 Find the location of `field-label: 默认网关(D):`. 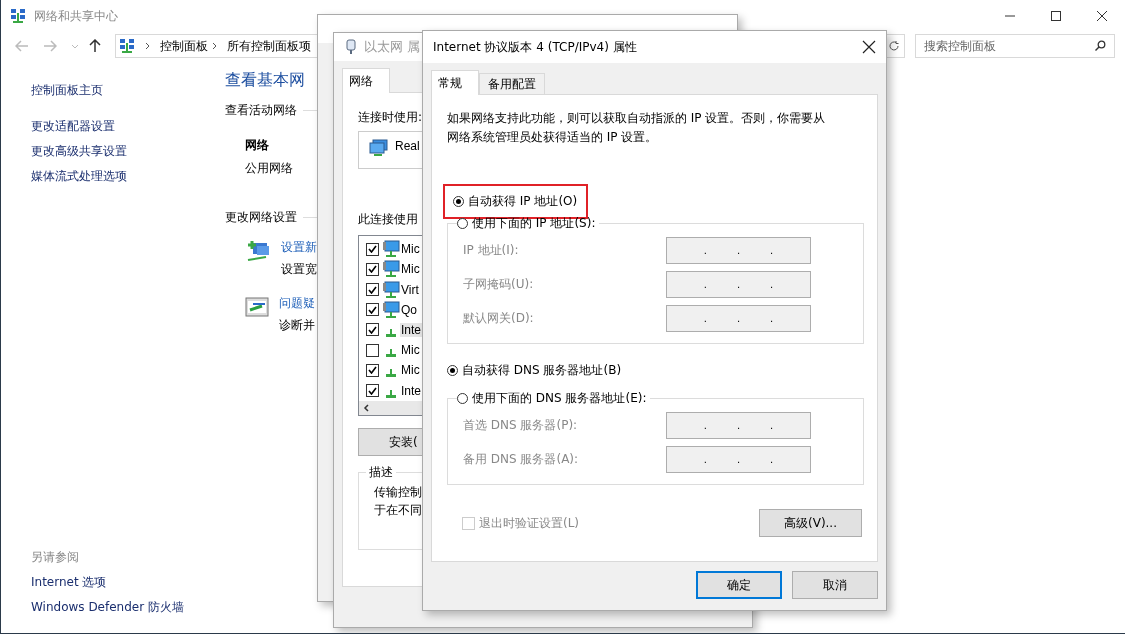

field-label: 默认网关(D): is located at coordinates (499, 318).